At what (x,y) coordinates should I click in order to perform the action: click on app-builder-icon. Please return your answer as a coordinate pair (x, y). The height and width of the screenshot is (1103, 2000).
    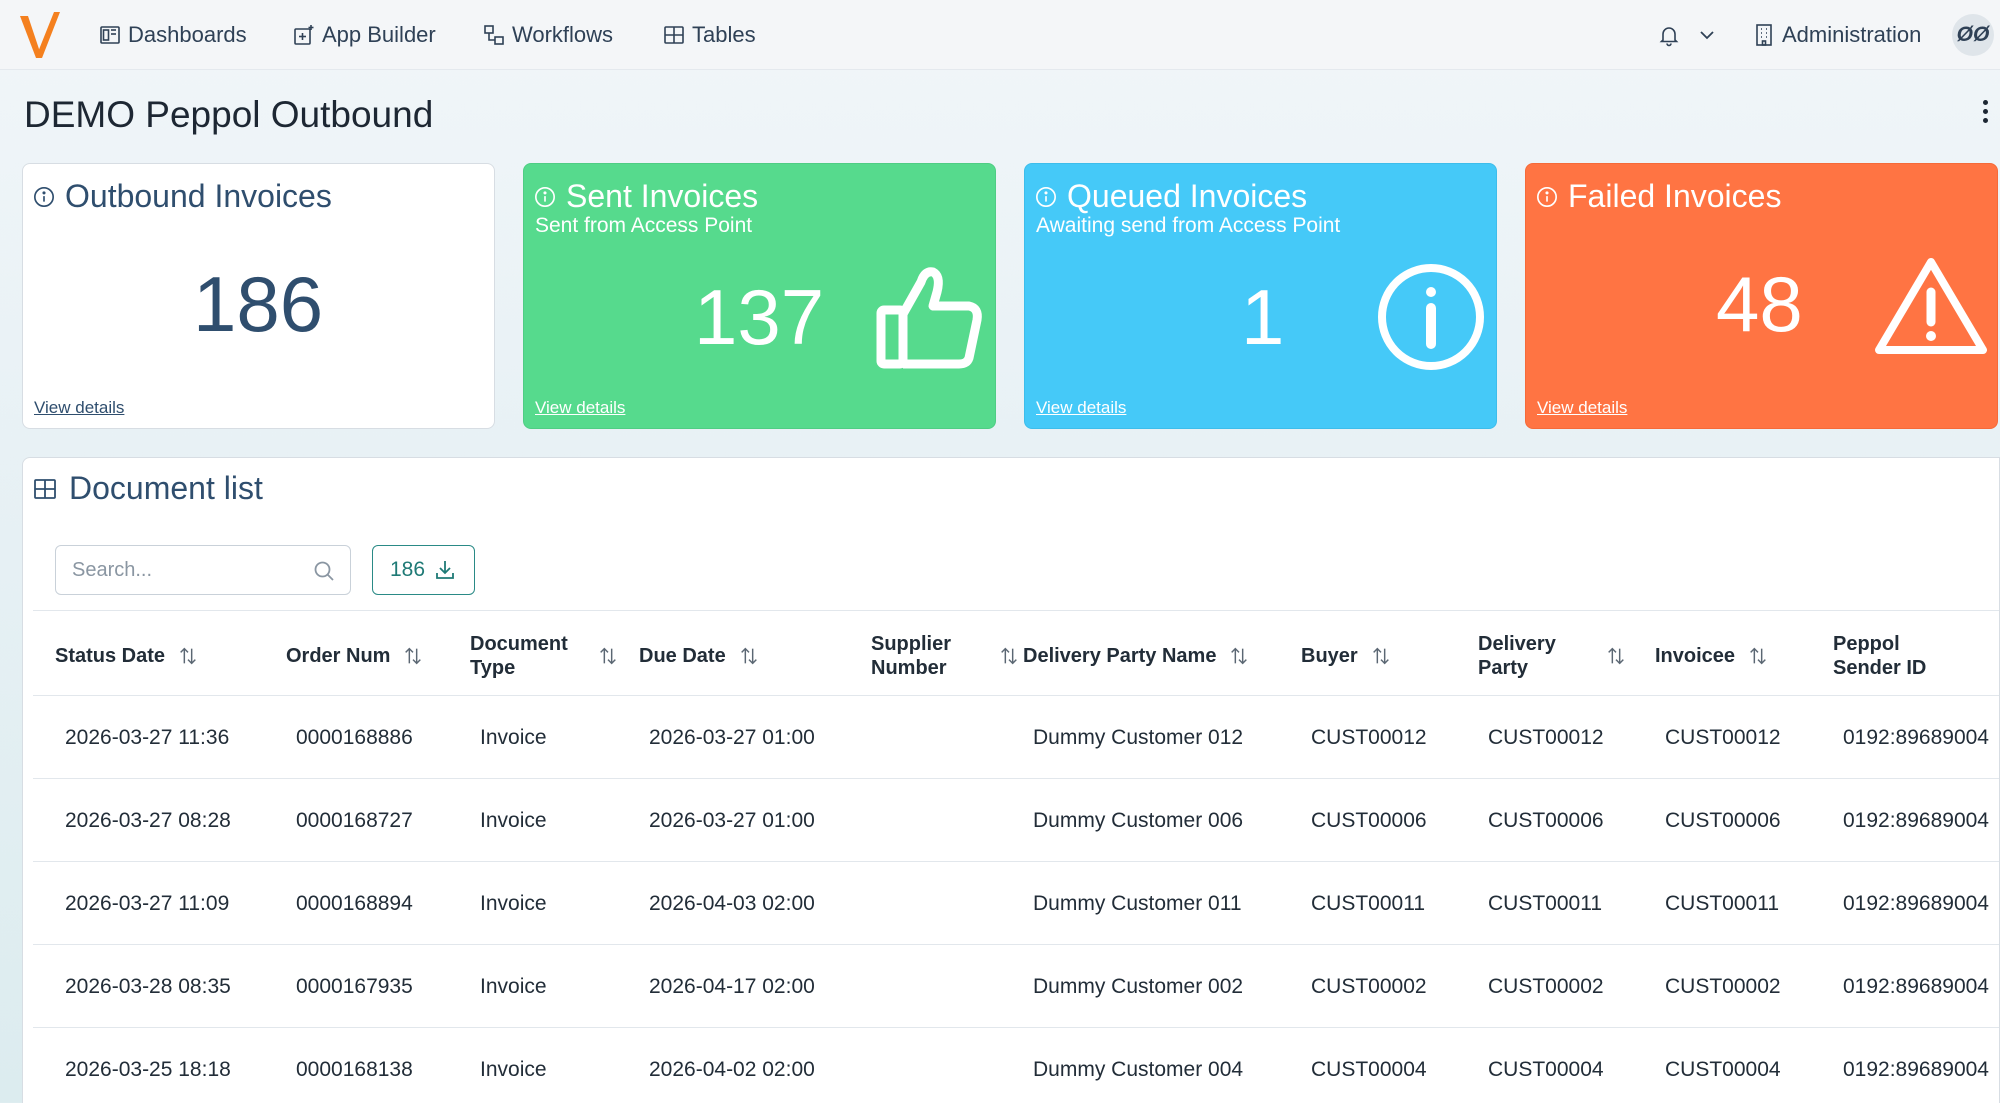
    Looking at the image, I should click on (304, 35).